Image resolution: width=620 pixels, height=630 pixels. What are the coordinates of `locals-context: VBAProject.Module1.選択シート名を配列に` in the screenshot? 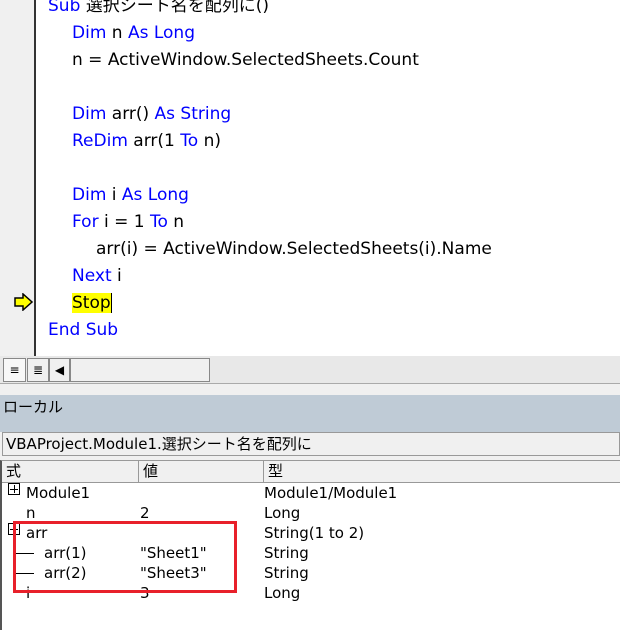 It's located at (311, 444).